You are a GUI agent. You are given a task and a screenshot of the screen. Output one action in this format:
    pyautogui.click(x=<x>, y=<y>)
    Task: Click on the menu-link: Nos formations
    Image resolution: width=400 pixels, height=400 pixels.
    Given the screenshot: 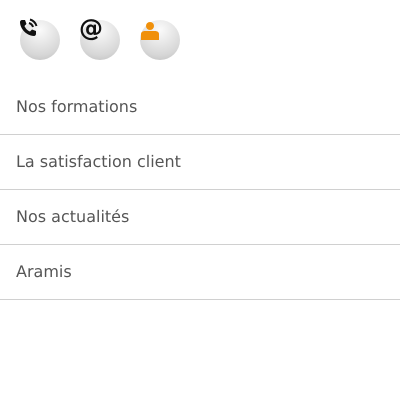 What is the action you would take?
    pyautogui.click(x=200, y=107)
    